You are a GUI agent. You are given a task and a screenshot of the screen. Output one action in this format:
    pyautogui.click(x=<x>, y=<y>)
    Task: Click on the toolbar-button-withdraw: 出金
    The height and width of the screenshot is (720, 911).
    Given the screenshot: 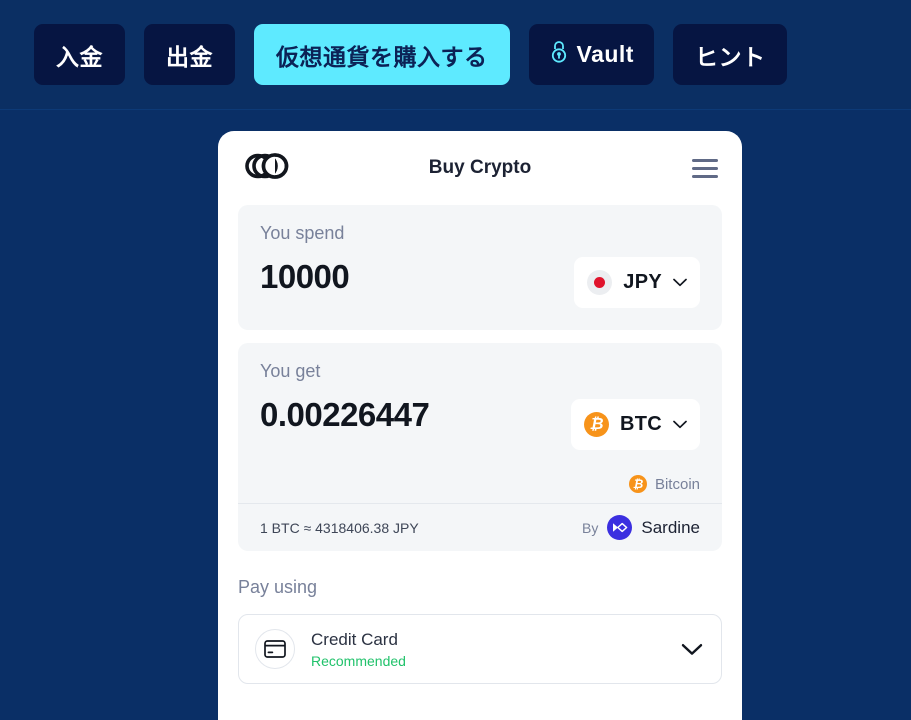 What is the action you would take?
    pyautogui.click(x=189, y=54)
    